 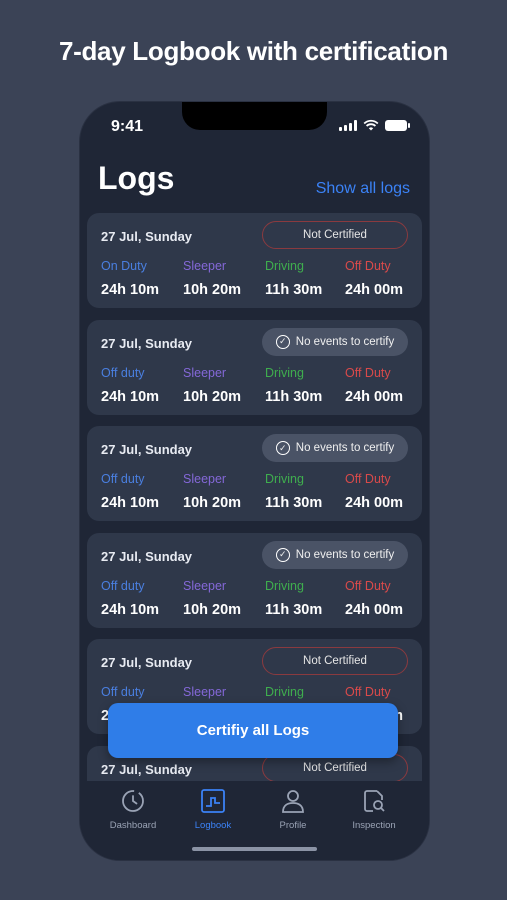 What do you see at coordinates (293, 801) in the screenshot?
I see `person-icon` at bounding box center [293, 801].